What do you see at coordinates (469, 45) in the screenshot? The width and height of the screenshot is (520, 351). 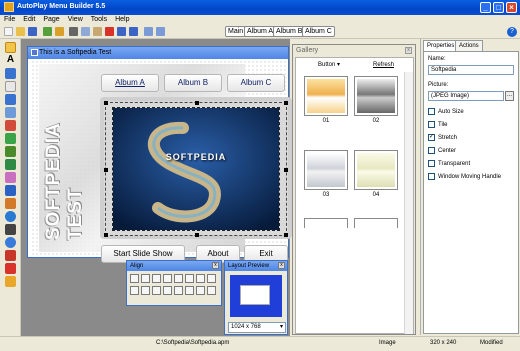 I see `tab-actions: Actions` at bounding box center [469, 45].